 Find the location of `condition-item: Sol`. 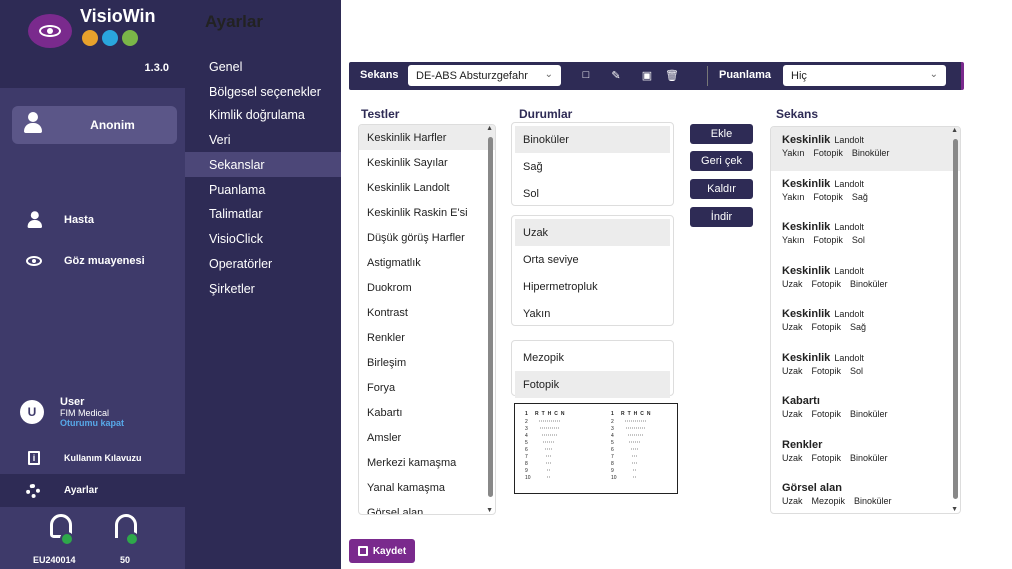

condition-item: Sol is located at coordinates (592, 193).